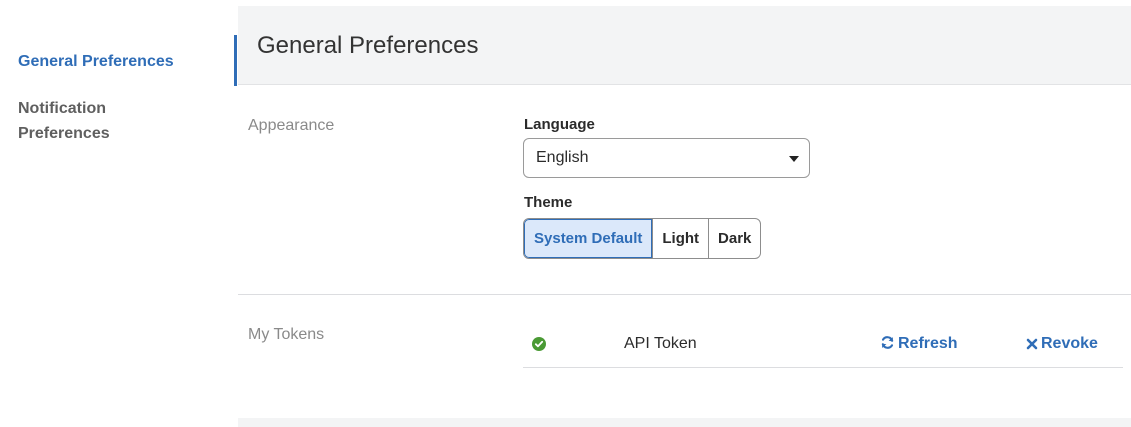 The image size is (1131, 427). I want to click on close-icon, so click(1032, 346).